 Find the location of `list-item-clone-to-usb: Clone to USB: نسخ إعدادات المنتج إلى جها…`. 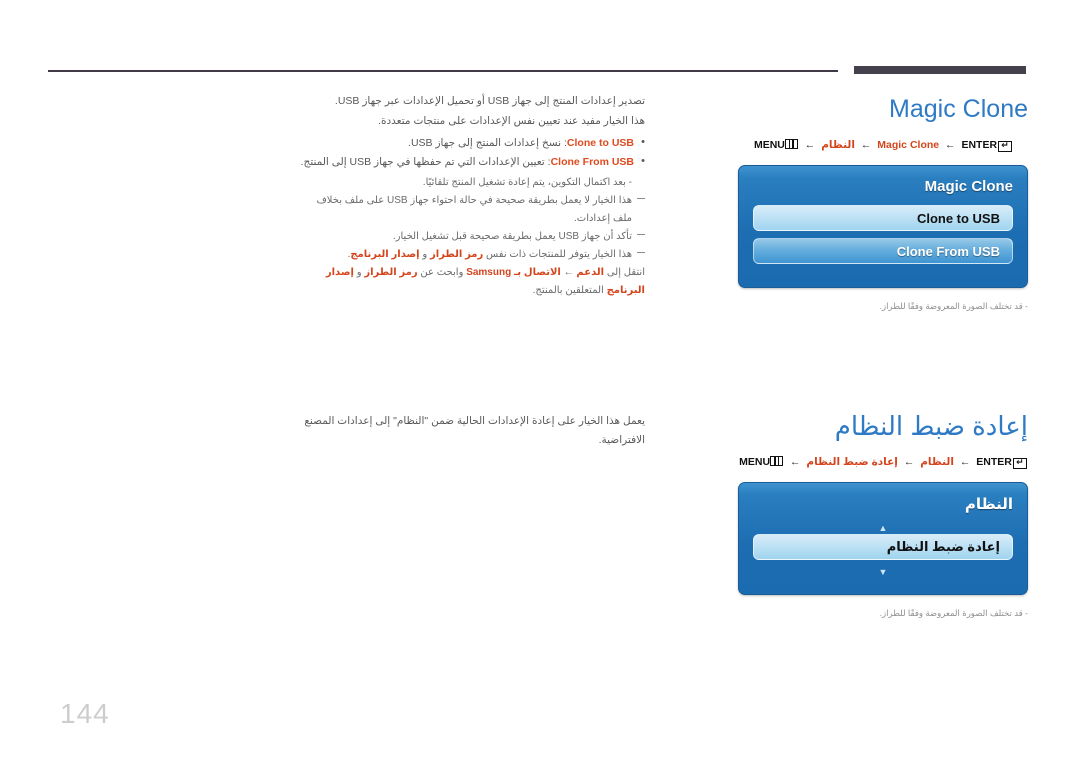

list-item-clone-to-usb: Clone to USB: نسخ إعدادات المنتج إلى جها… is located at coordinates (472, 143).